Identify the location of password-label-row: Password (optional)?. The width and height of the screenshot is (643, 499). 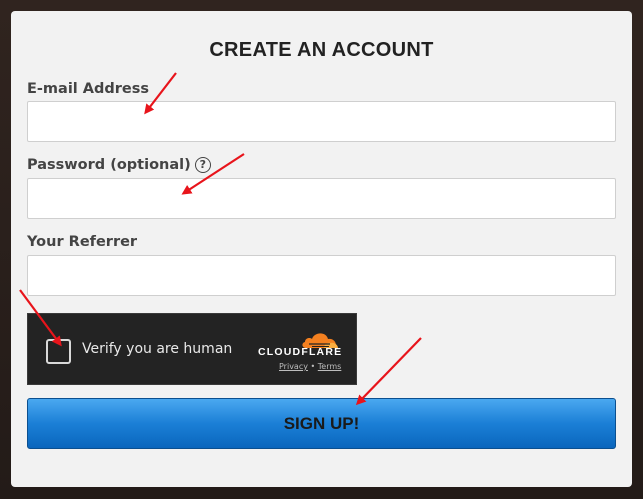
(119, 165).